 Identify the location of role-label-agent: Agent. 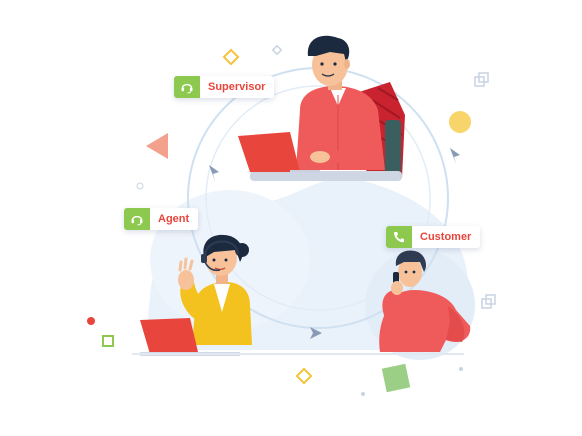
(174, 219).